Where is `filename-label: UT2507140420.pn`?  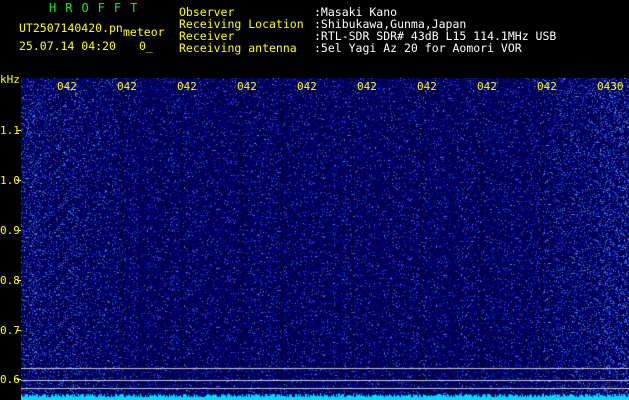
filename-label: UT2507140420.pn is located at coordinates (71, 28).